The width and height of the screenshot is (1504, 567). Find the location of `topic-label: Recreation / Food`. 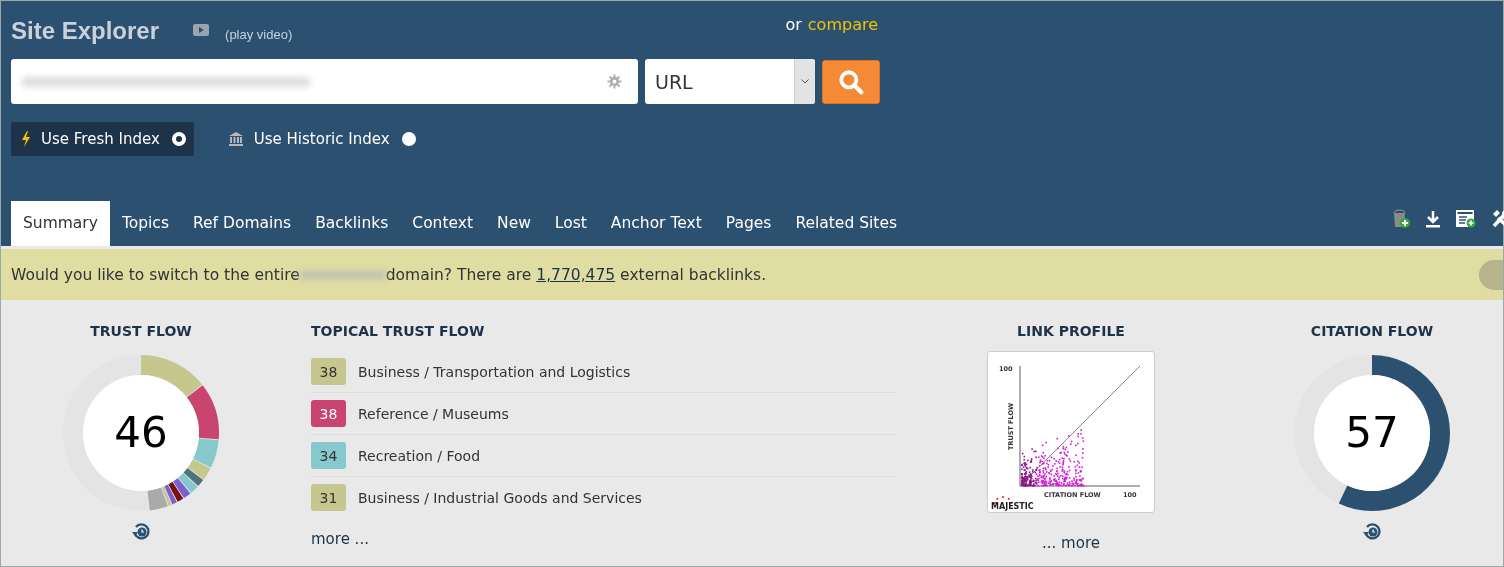

topic-label: Recreation / Food is located at coordinates (419, 455).